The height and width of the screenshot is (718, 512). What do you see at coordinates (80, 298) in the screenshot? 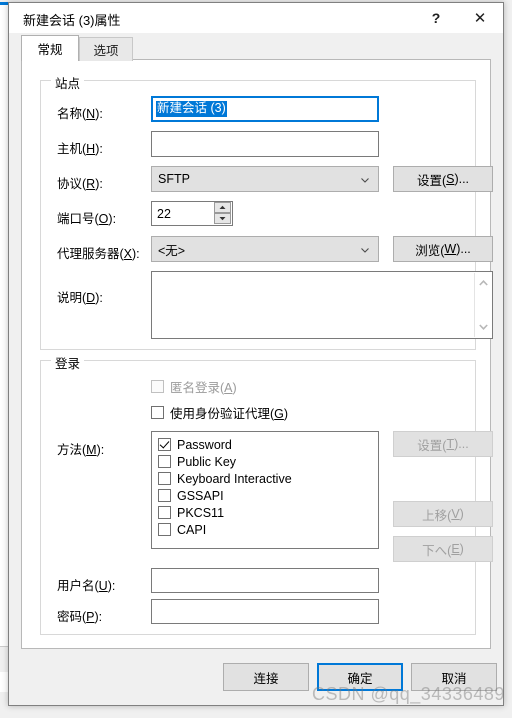
I see `description-label: 说明(D):` at bounding box center [80, 298].